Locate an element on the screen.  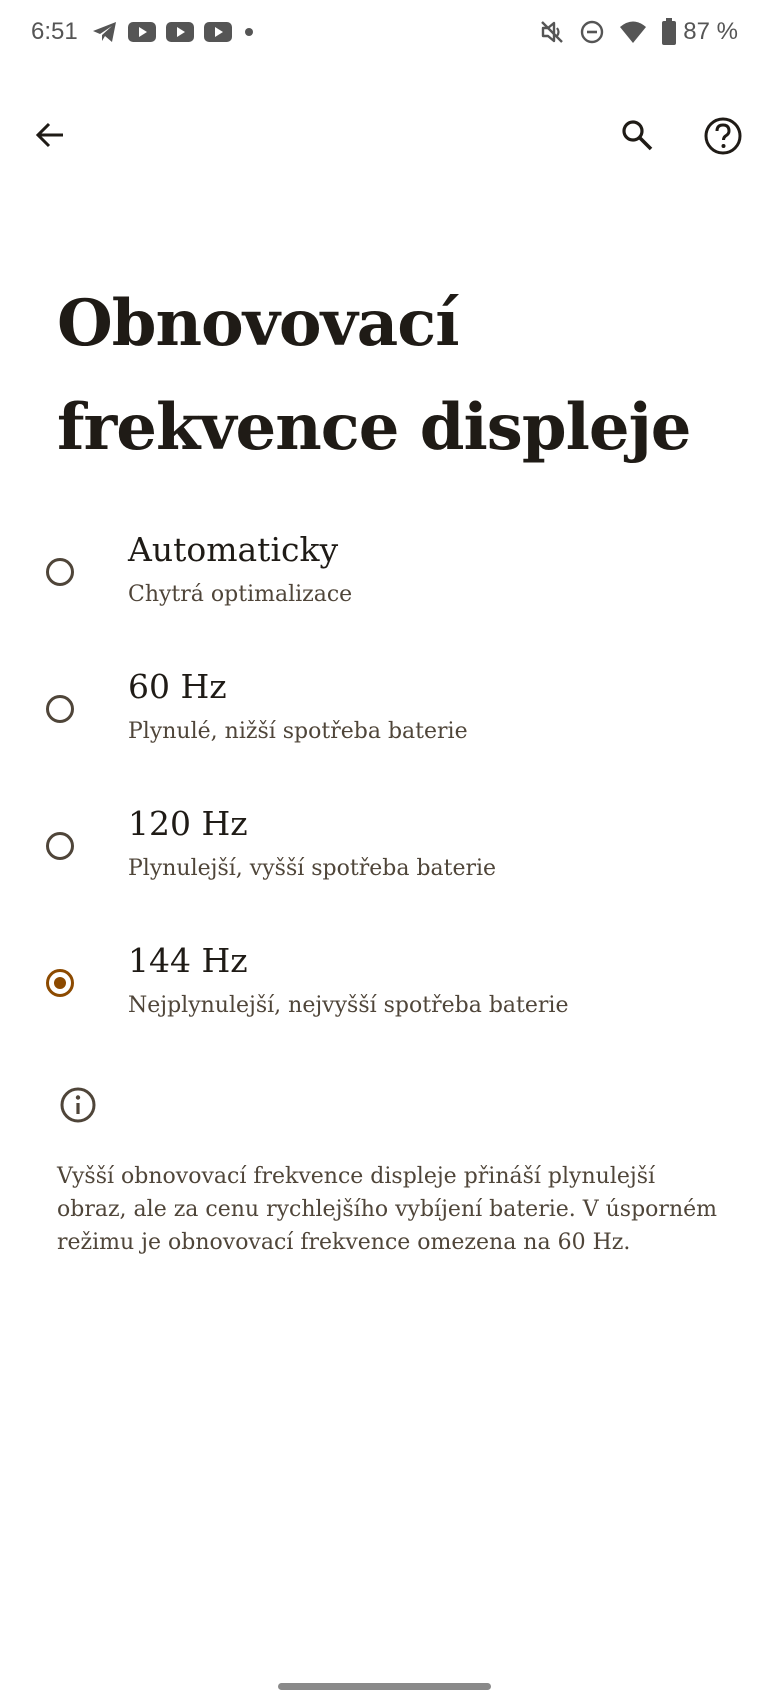
status-left: 6:51 is located at coordinates (143, 32).